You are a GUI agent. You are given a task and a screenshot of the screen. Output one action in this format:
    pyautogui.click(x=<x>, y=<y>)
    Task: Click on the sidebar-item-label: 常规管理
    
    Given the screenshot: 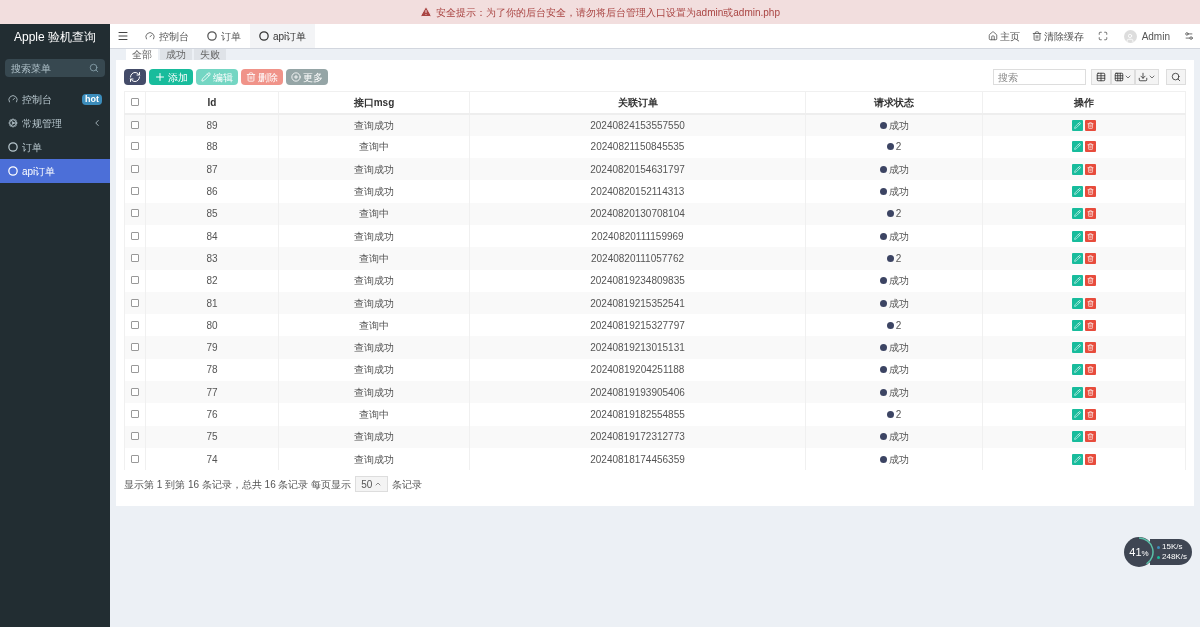 What is the action you would take?
    pyautogui.click(x=42, y=123)
    